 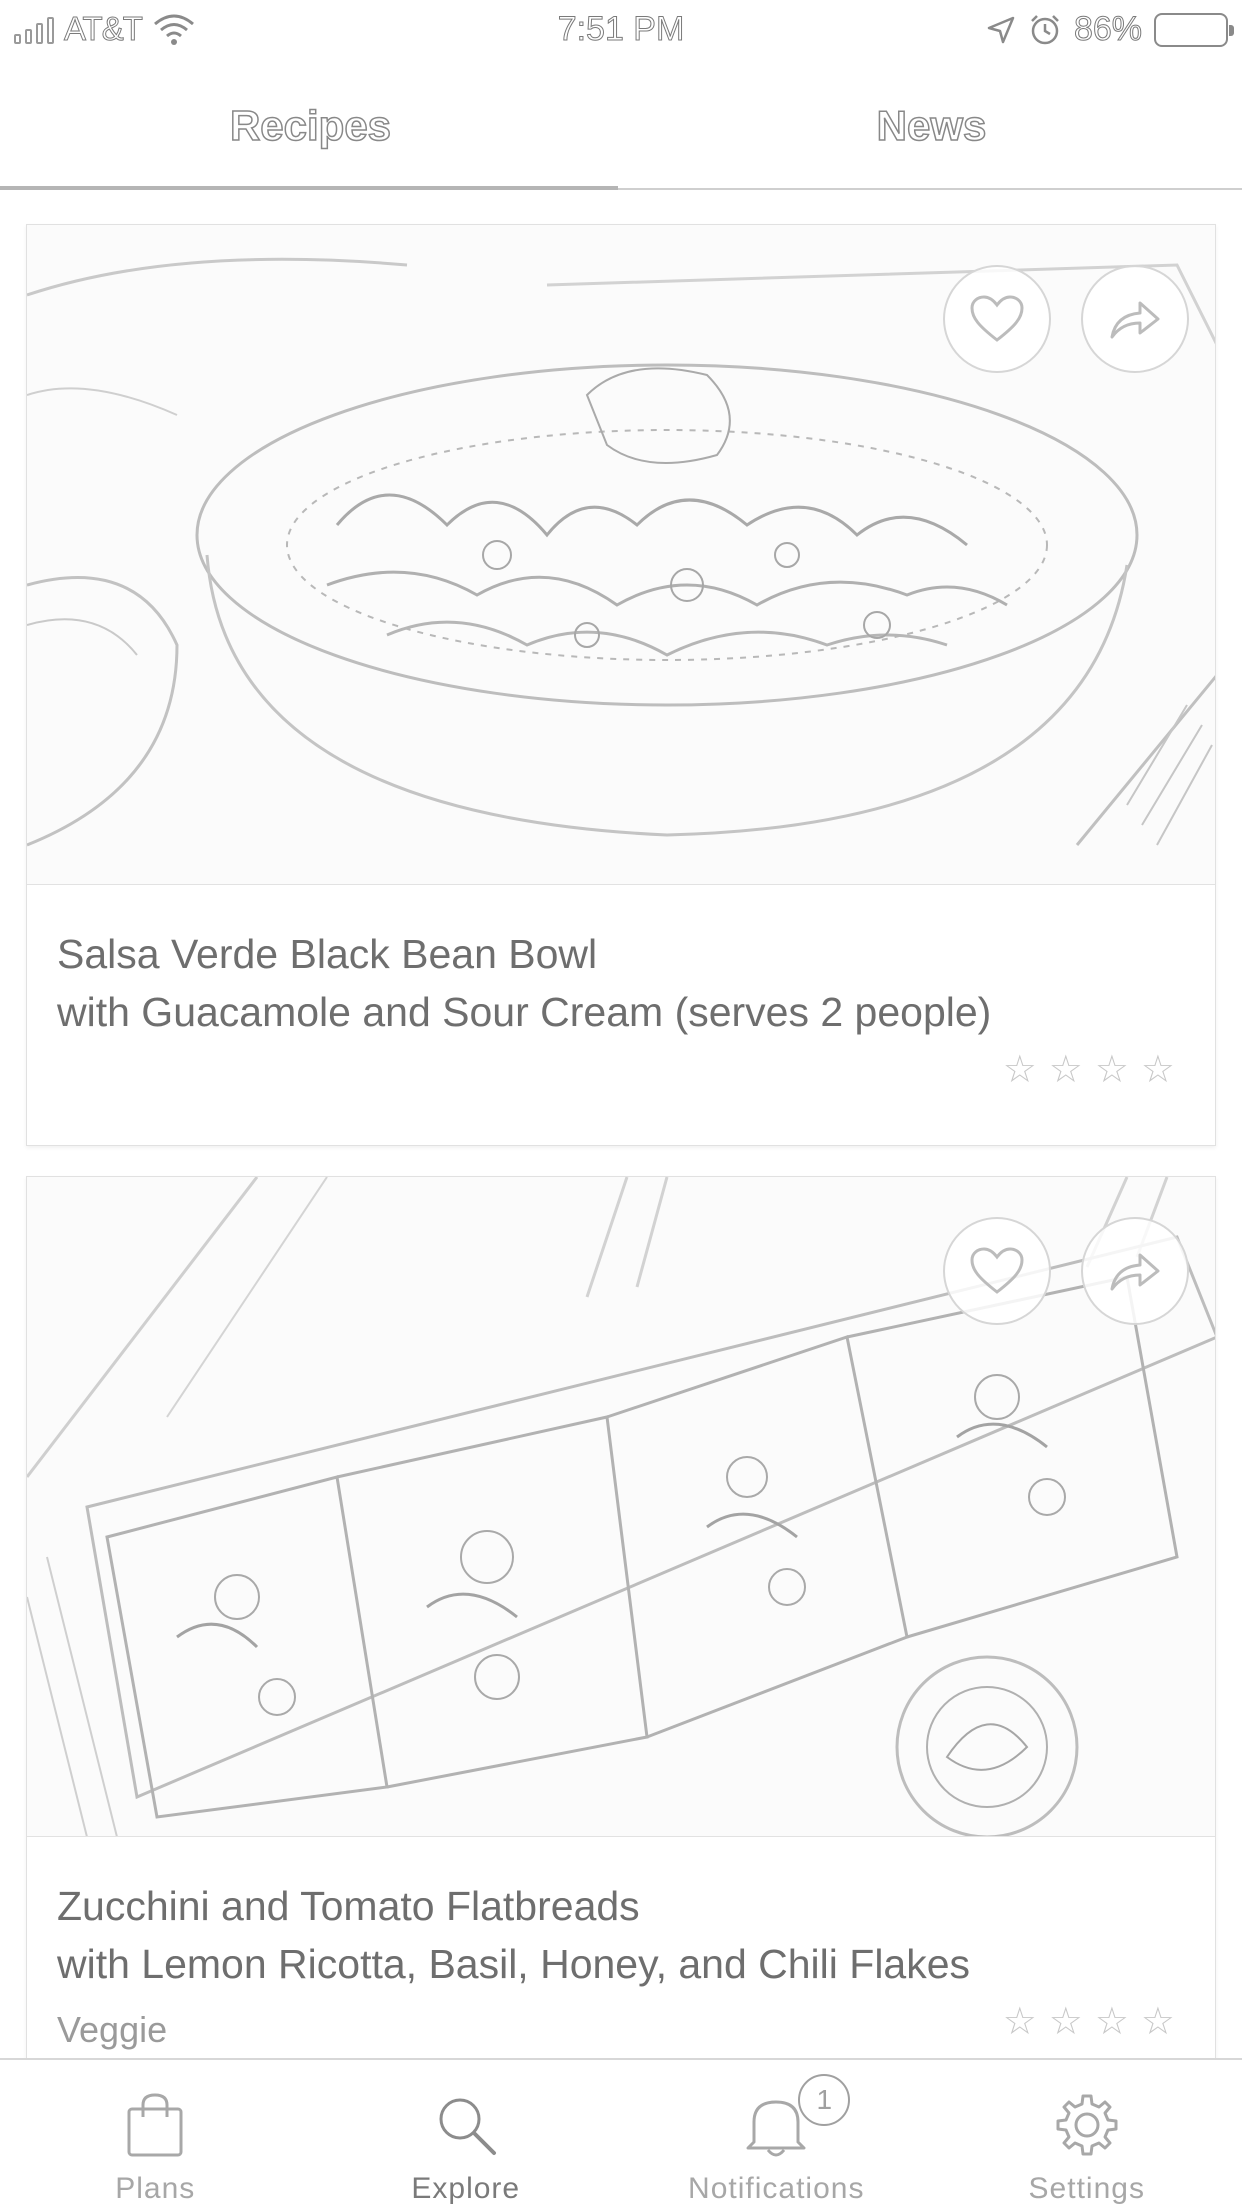 What do you see at coordinates (621, 31) in the screenshot?
I see `status-bar: AT&T 7:51 PM 86%` at bounding box center [621, 31].